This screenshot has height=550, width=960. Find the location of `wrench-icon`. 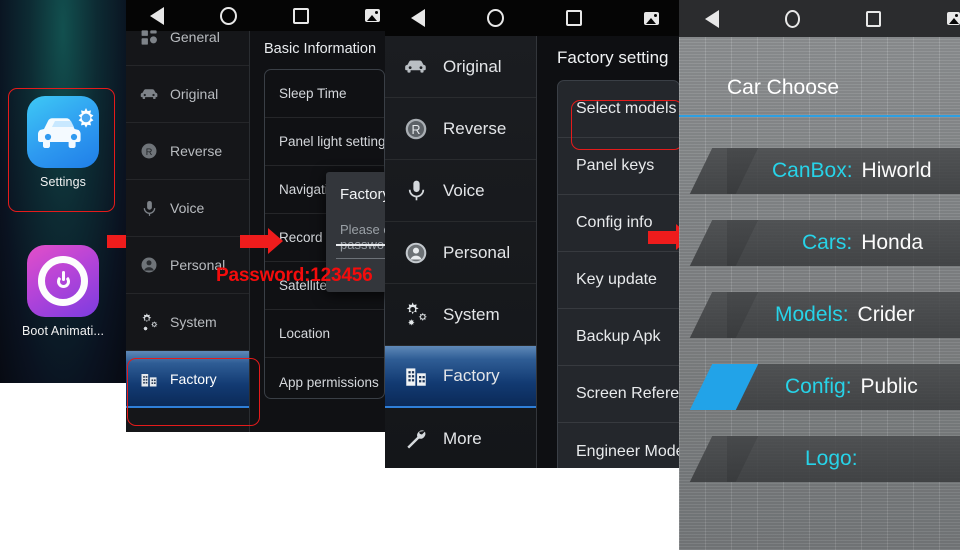

wrench-icon is located at coordinates (416, 439).